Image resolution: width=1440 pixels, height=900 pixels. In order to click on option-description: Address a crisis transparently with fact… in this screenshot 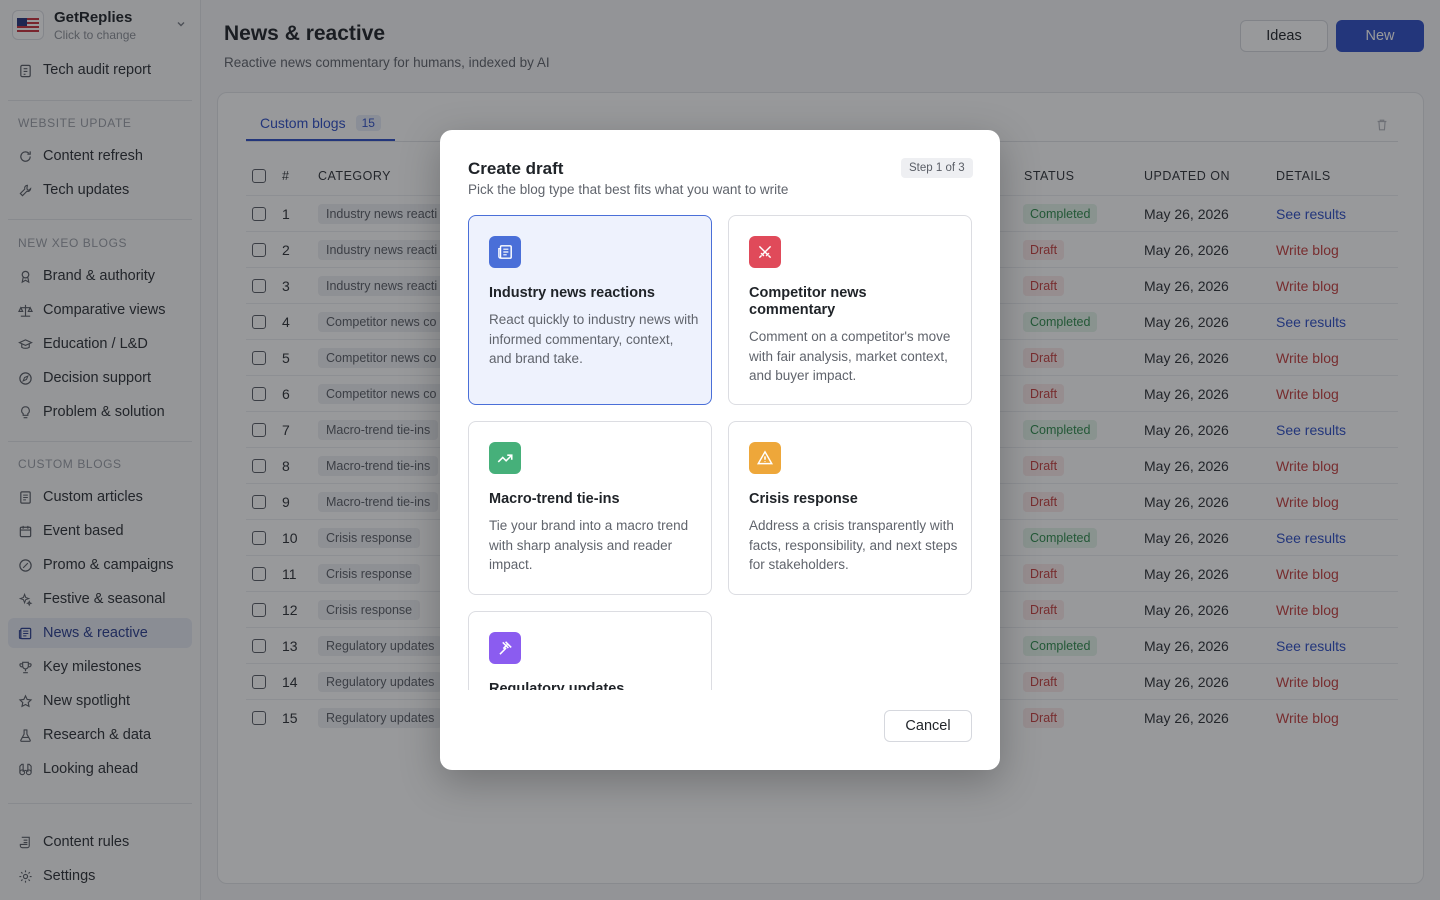, I will do `click(853, 545)`.